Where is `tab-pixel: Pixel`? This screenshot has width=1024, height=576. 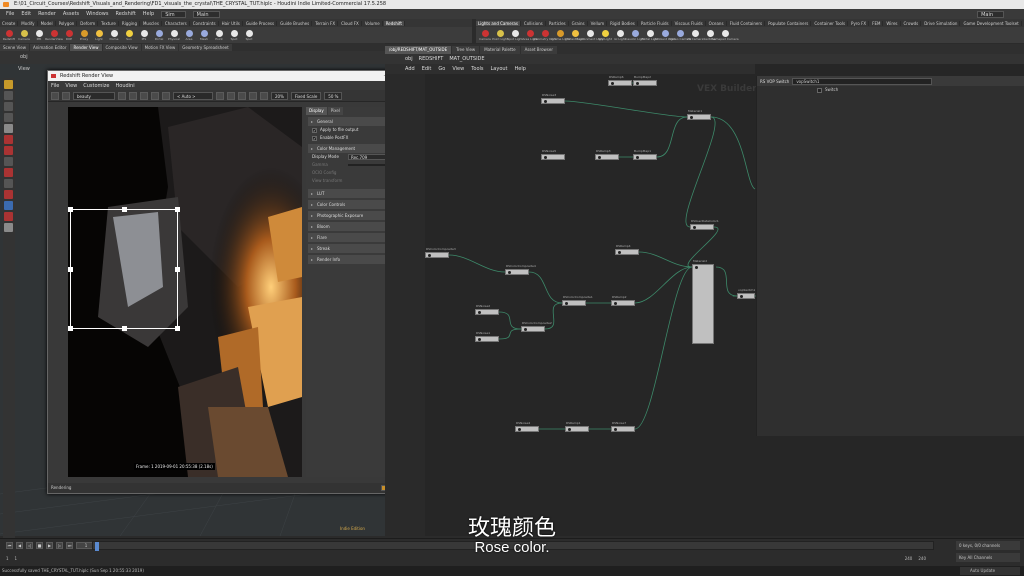
tab-pixel: Pixel is located at coordinates (335, 111).